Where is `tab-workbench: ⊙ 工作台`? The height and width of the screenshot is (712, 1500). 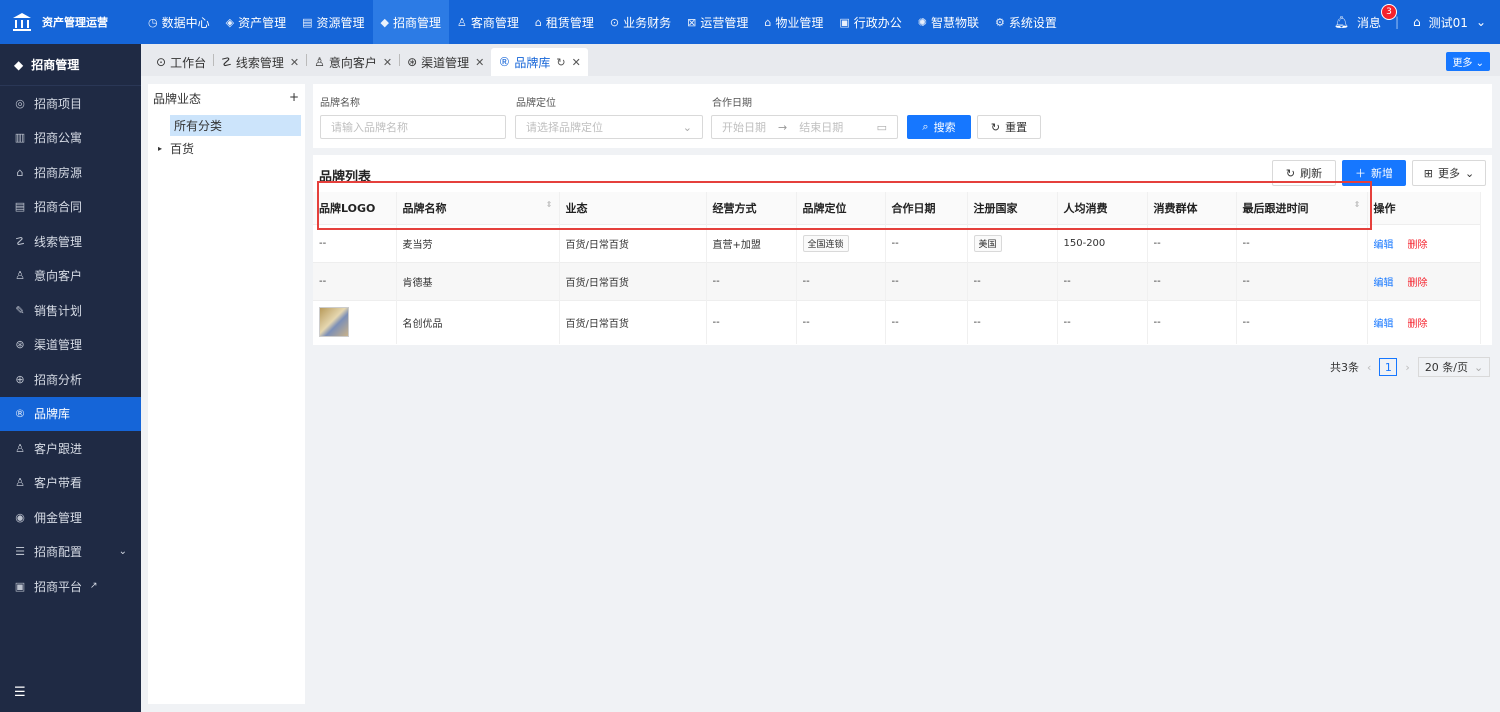
tab-workbench: ⊙ 工作台 is located at coordinates (181, 62).